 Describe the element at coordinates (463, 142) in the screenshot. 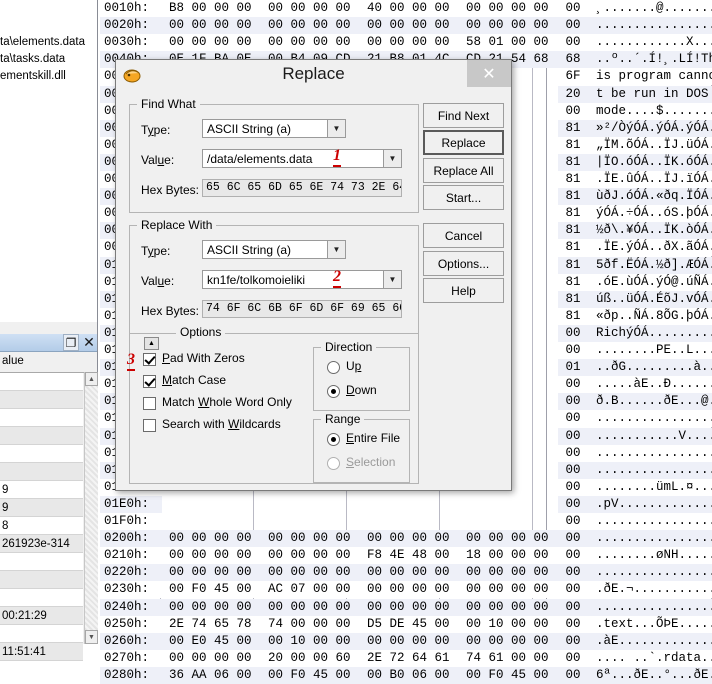

I see `replace-button: Replace` at that location.